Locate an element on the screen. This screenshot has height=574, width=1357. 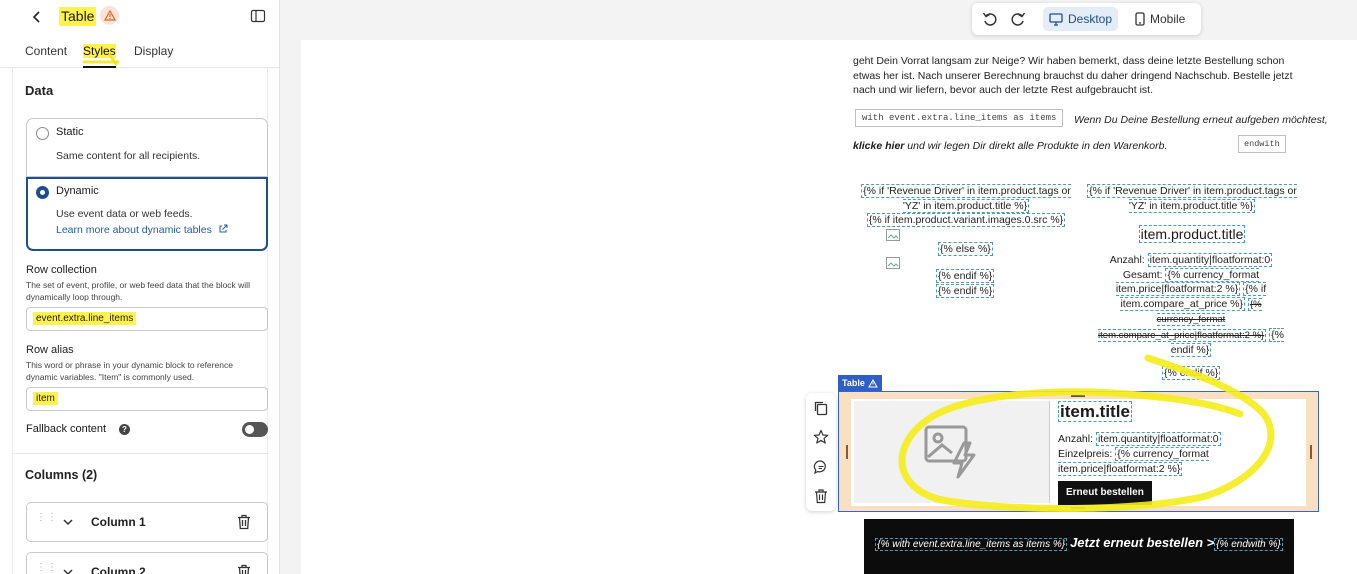
fallback-label: Fallback content is located at coordinates (66, 429).